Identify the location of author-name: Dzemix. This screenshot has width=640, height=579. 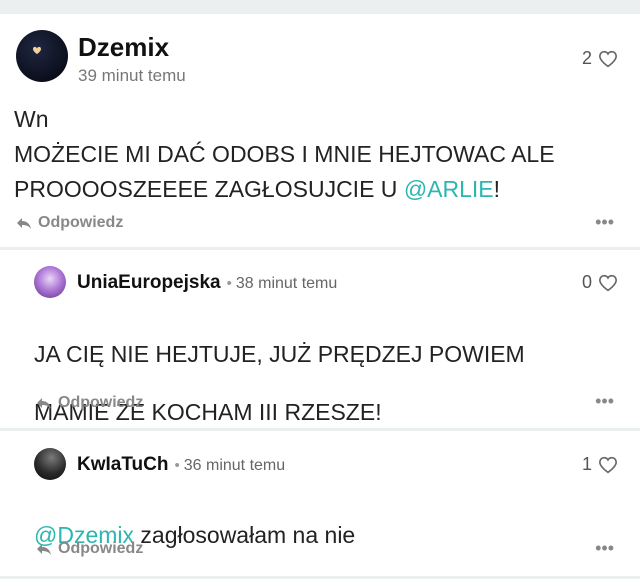
(123, 47).